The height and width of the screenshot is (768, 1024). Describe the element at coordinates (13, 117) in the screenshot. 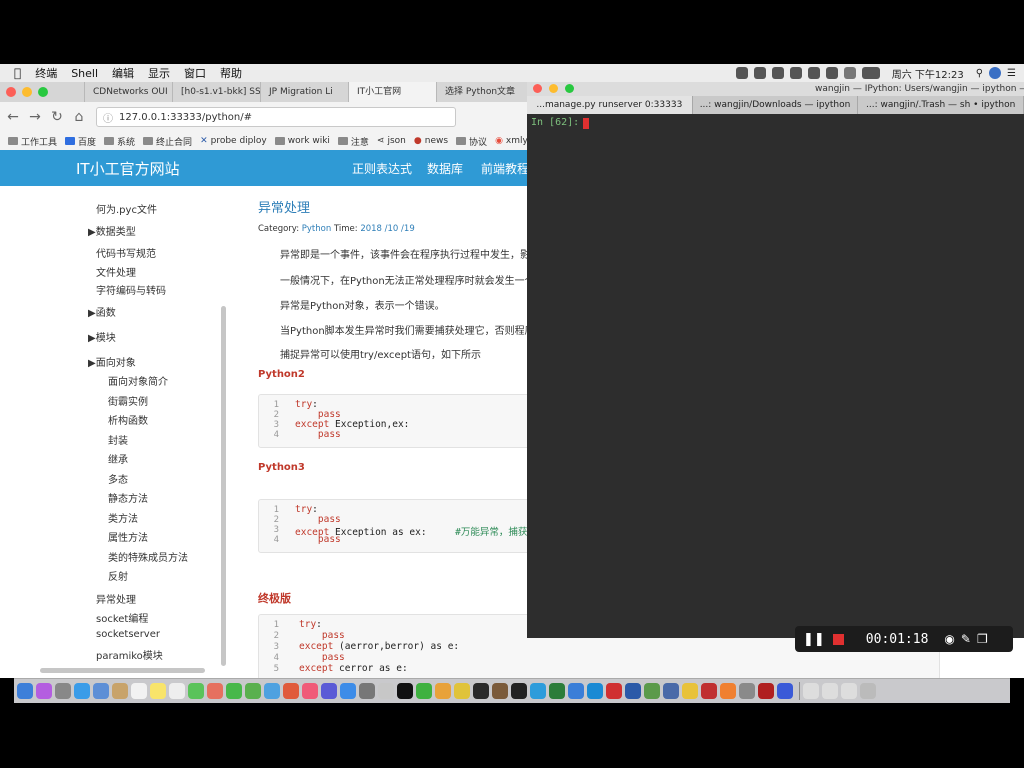

I see `back-arrow-icon: ←` at that location.